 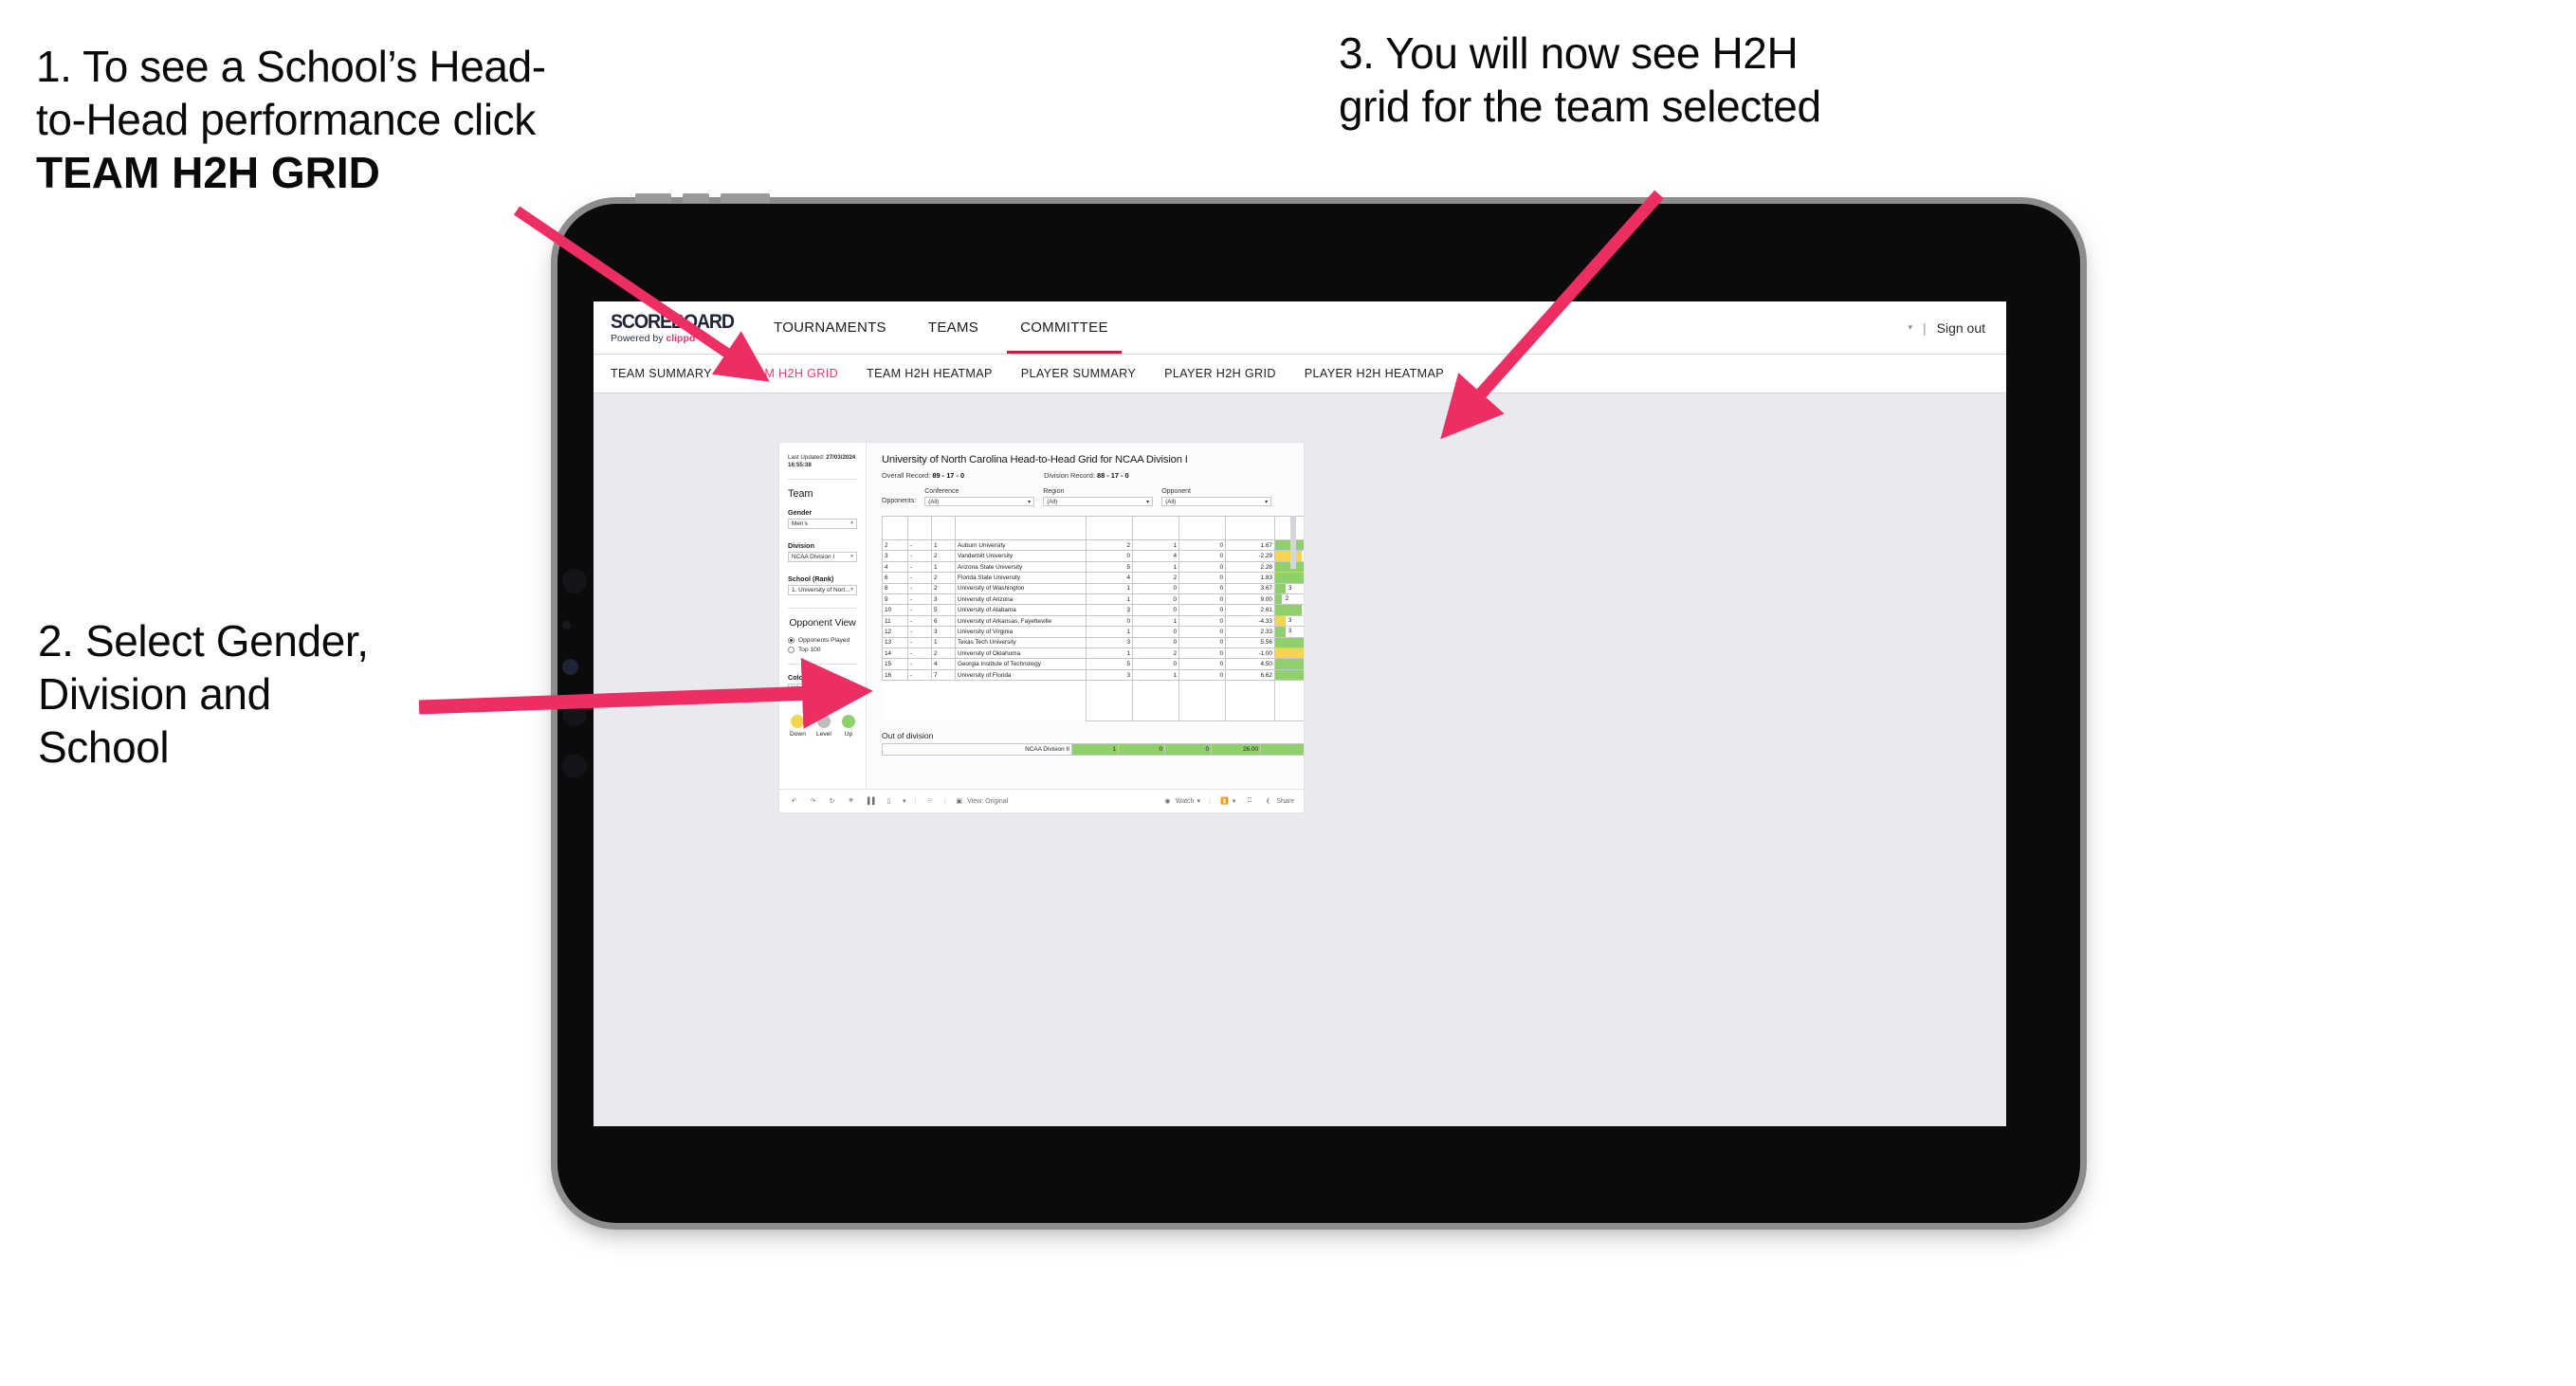 I want to click on division-record: Division Record: 88 - 17 - 0, so click(x=1086, y=475).